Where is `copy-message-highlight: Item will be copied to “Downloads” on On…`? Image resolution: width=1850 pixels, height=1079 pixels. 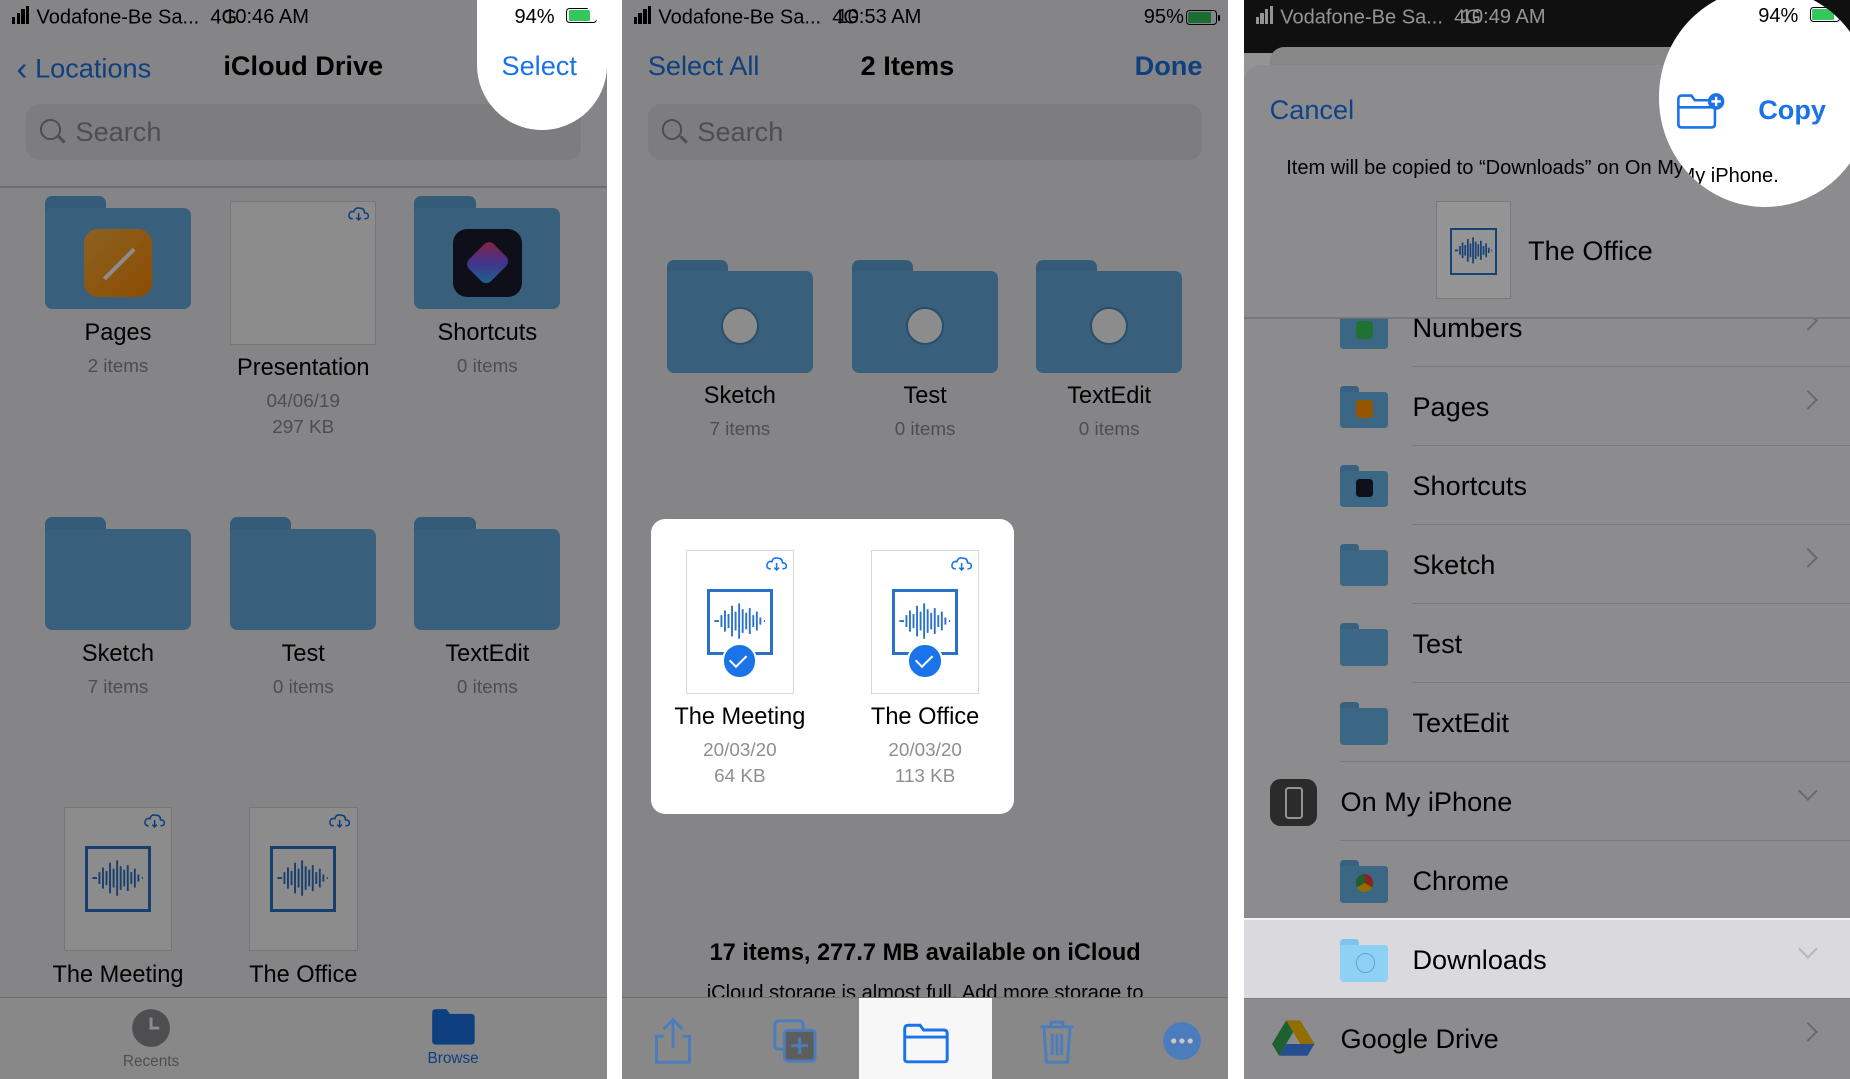 copy-message-highlight: Item will be copied to “Downloads” on On… is located at coordinates (1719, 176).